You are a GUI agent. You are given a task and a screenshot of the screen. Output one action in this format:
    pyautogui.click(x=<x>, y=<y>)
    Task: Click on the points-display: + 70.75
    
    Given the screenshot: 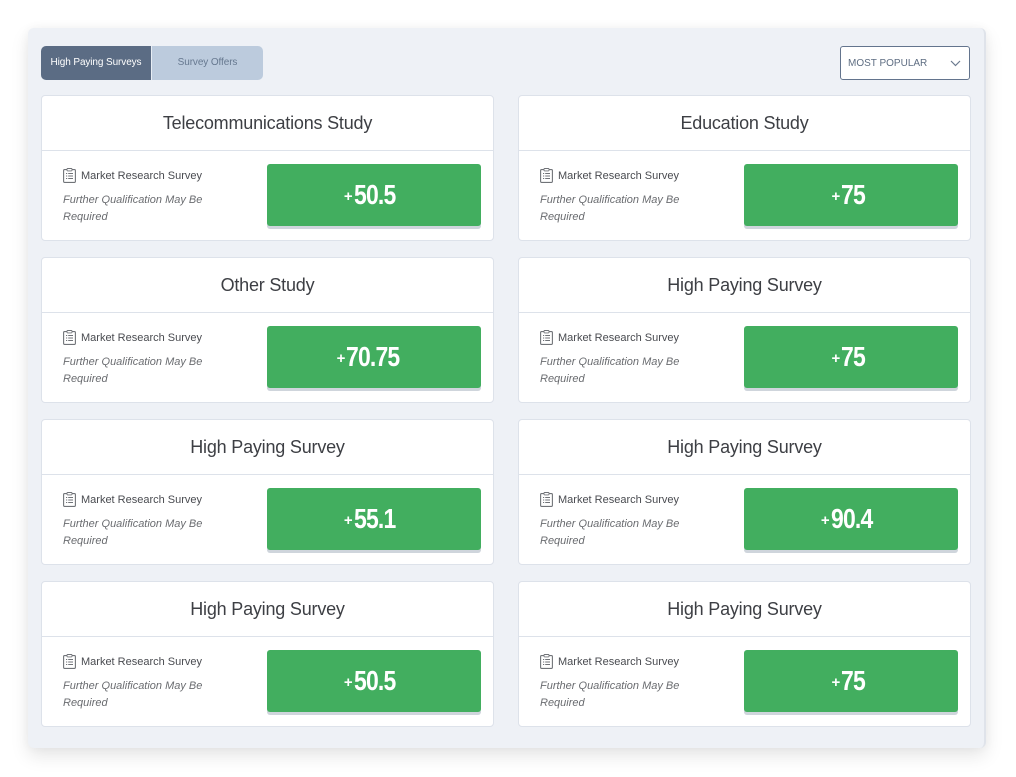 What is the action you would take?
    pyautogui.click(x=374, y=357)
    